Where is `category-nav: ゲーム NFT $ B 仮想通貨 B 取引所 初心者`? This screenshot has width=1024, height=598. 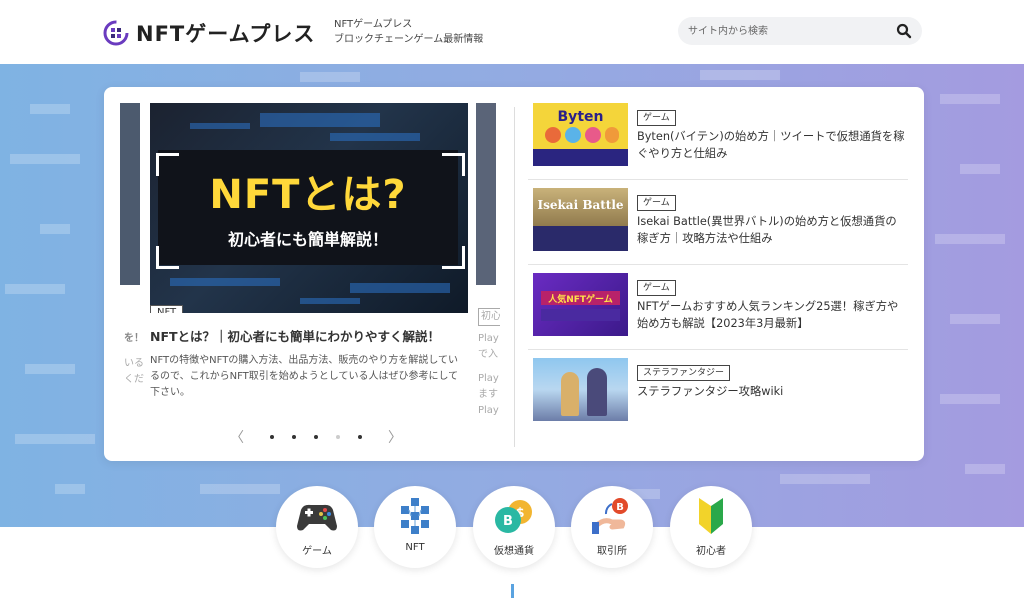 category-nav: ゲーム NFT $ B 仮想通貨 B 取引所 初心者 is located at coordinates (516, 527).